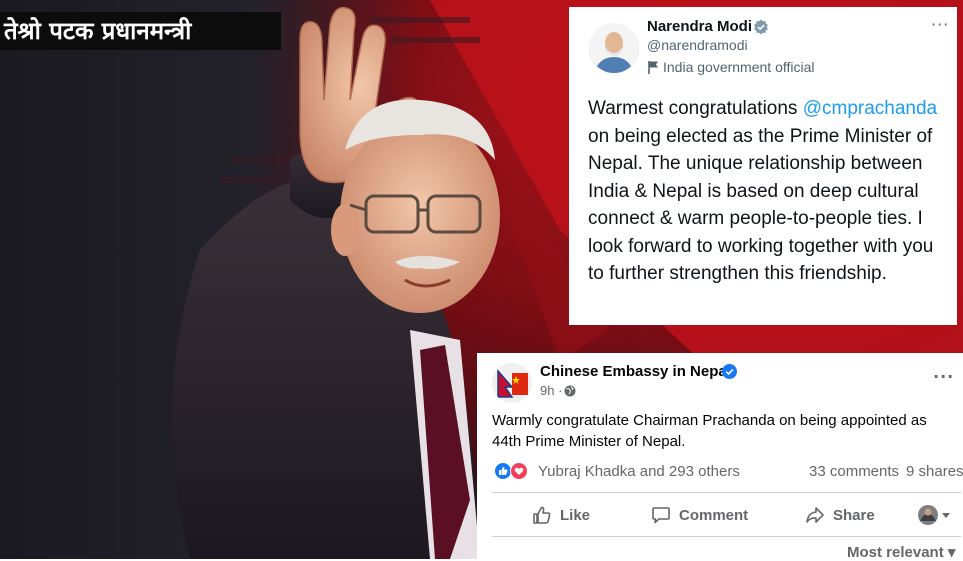  What do you see at coordinates (661, 515) in the screenshot?
I see `comment-bubble-icon` at bounding box center [661, 515].